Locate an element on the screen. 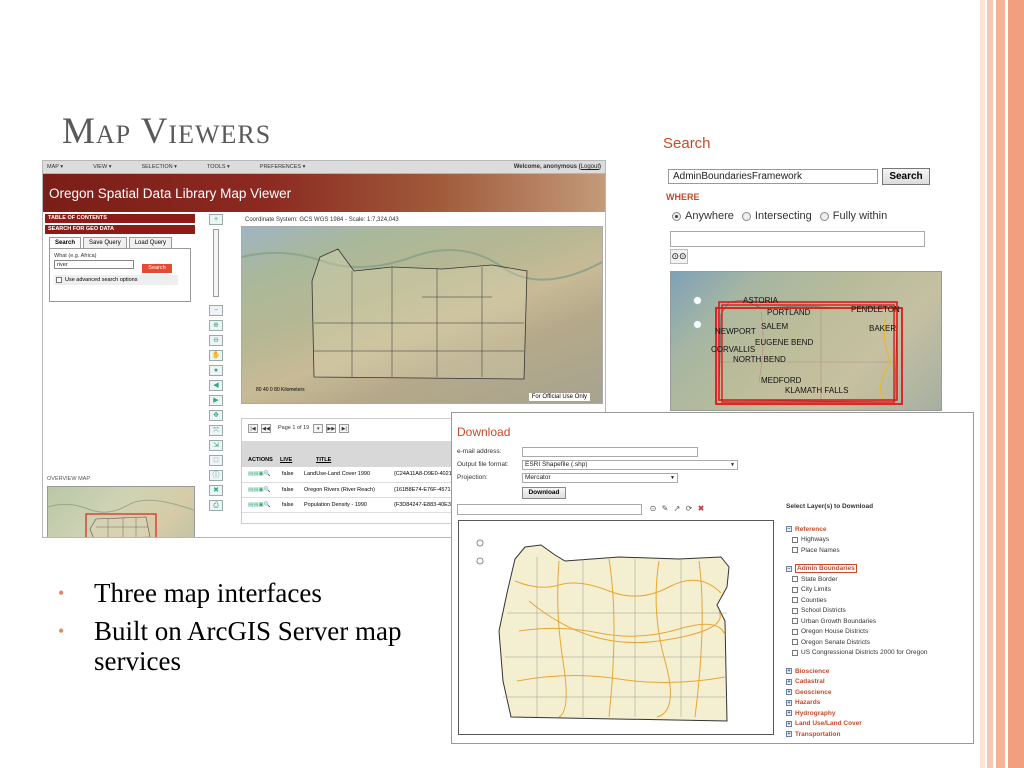 Image resolution: width=1024 pixels, height=768 pixels. binoculars-icon: ⊙⊙ is located at coordinates (679, 256).